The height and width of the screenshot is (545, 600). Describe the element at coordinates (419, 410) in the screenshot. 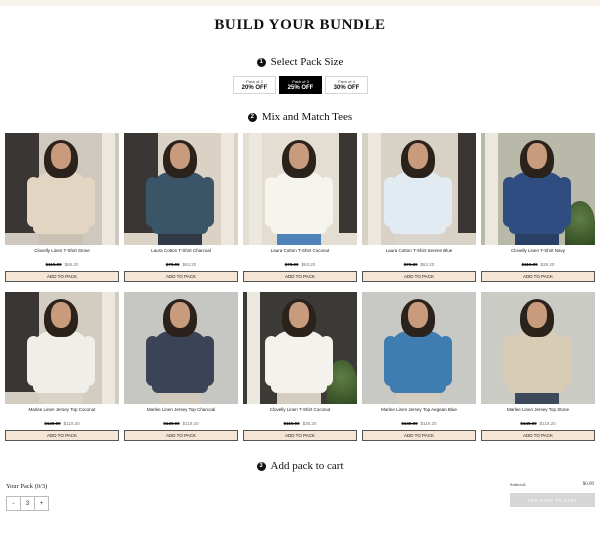

I see `product-name: Marlee Linen Jersey Top Aegean Blue` at that location.